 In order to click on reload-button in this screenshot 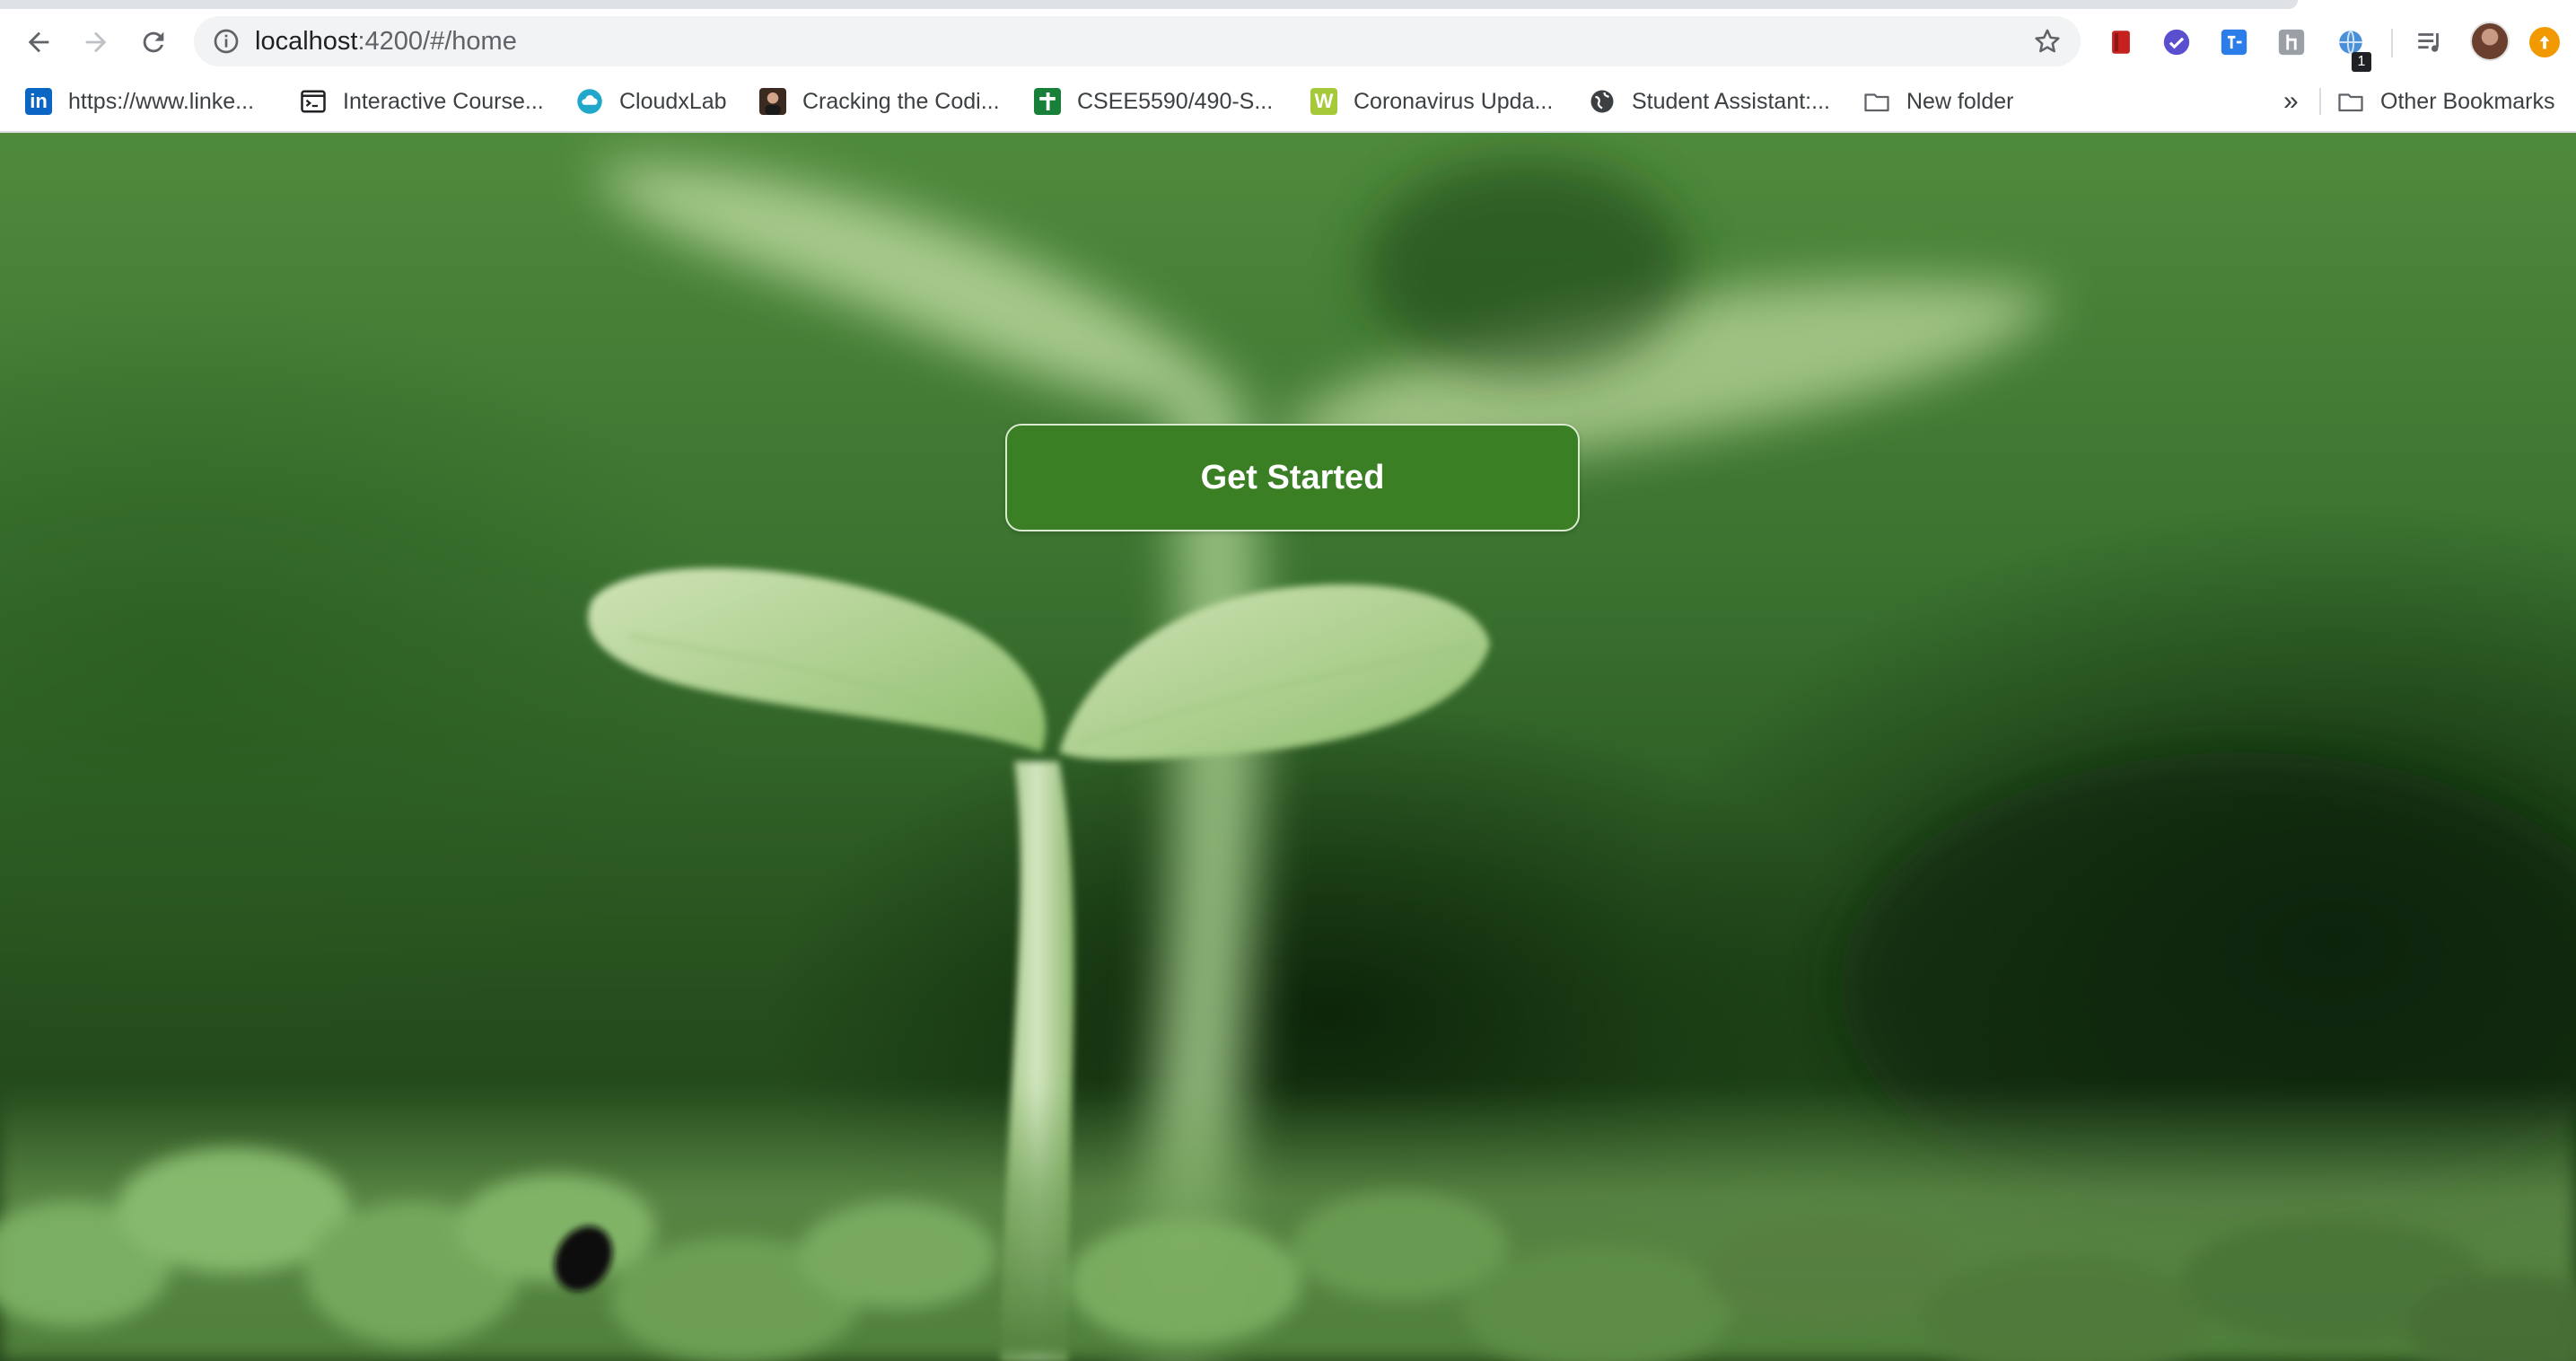, I will do `click(153, 42)`.